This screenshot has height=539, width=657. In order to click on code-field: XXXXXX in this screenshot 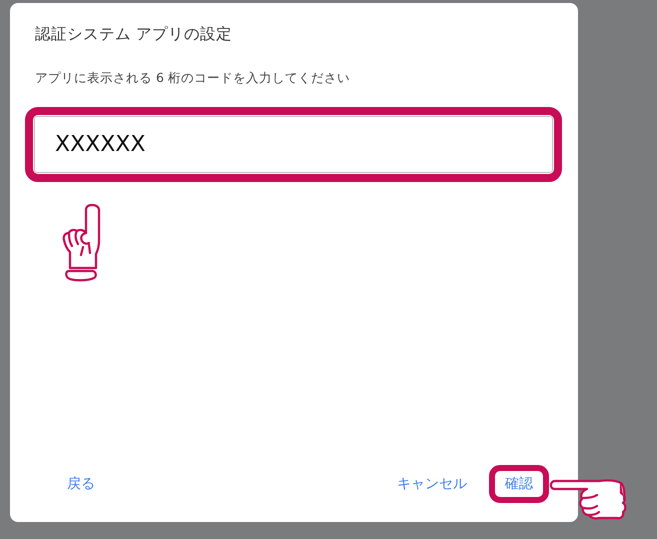, I will do `click(293, 144)`.